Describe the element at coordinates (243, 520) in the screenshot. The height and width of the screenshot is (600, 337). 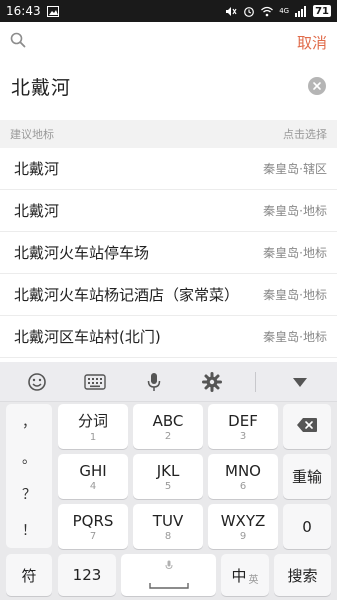
I see `key-label: WXYZ` at that location.